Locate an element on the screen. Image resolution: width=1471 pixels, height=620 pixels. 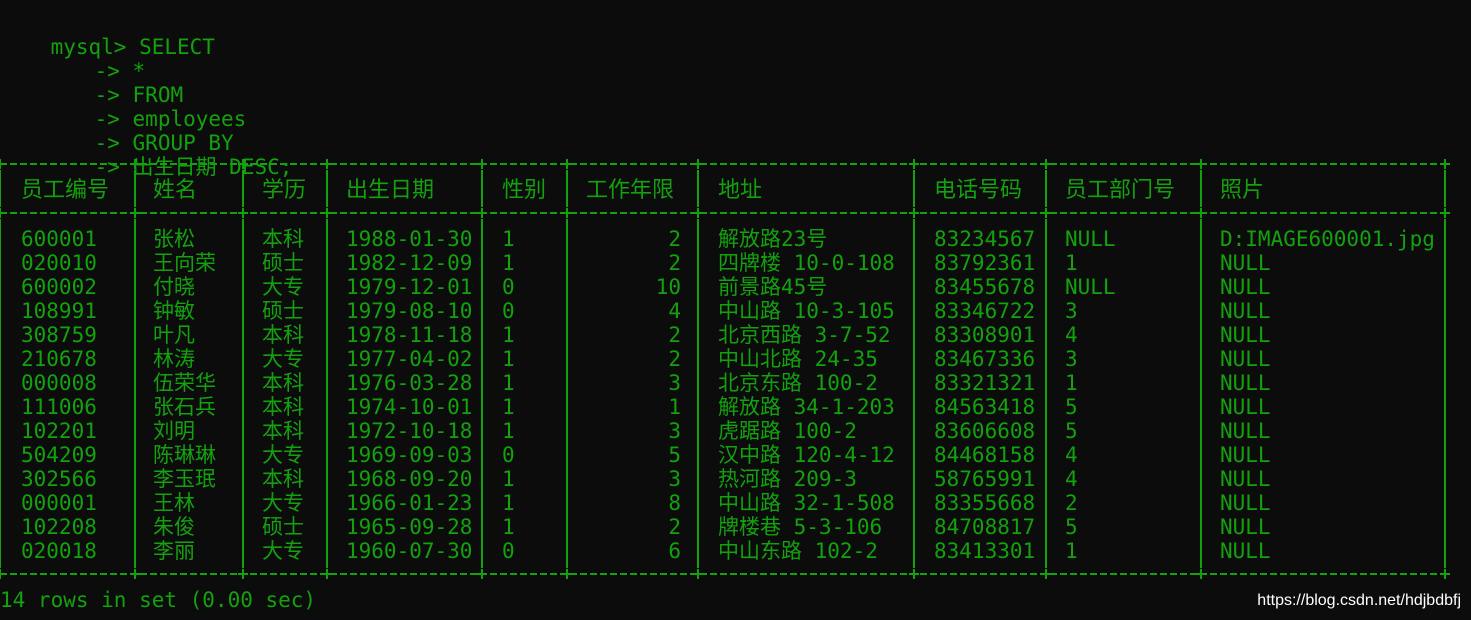
table-cell: 北京东路 100-2 is located at coordinates (798, 383).